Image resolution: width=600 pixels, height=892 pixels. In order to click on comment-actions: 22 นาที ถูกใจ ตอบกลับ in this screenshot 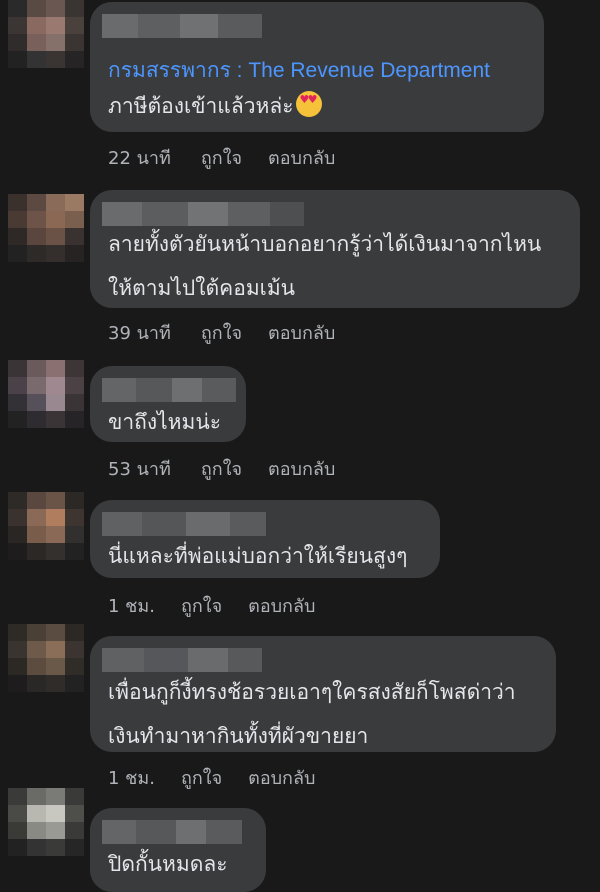, I will do `click(221, 157)`.